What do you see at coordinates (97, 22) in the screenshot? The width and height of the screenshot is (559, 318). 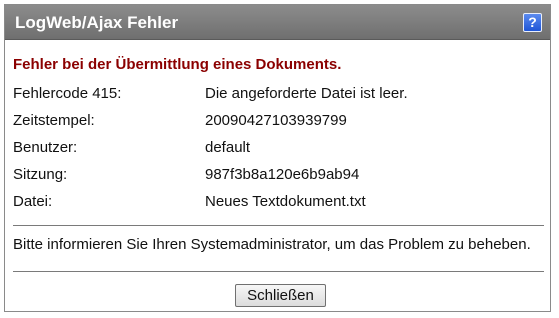 I see `dialog-title: LogWeb/Ajax Fehler` at bounding box center [97, 22].